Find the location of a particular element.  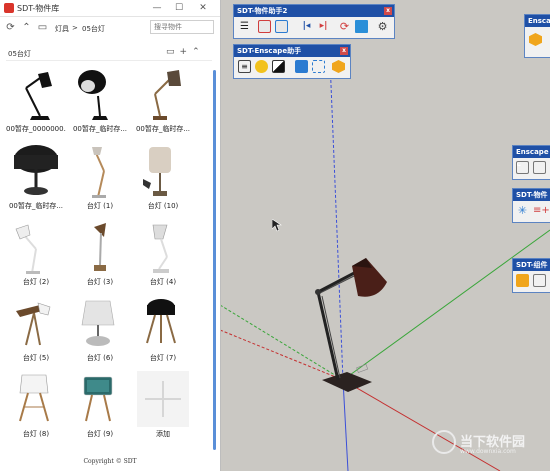

library-item: 台灯 (3) is located at coordinates (100, 255).